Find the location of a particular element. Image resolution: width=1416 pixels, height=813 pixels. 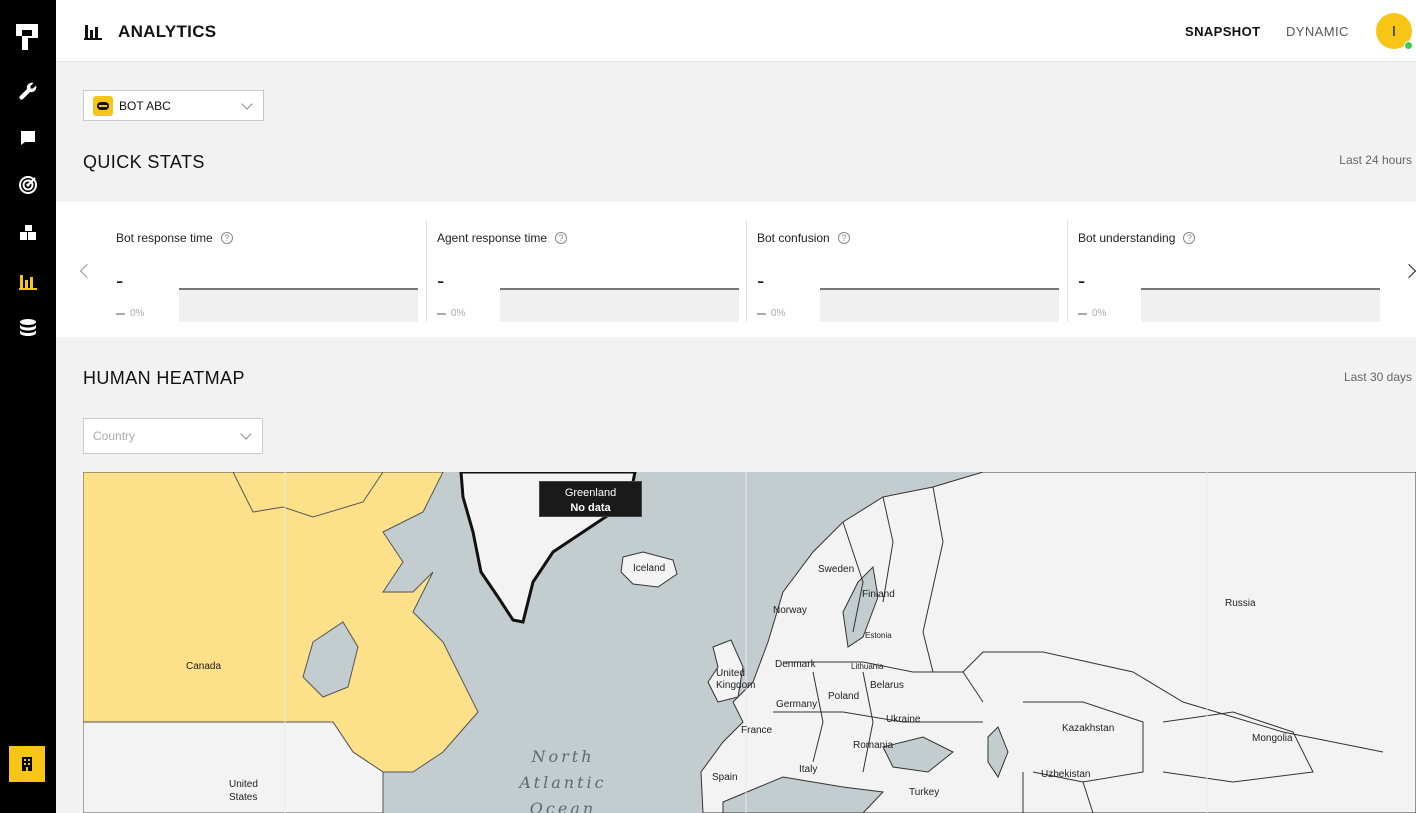

stat-card-agent-response-time: Agent response time? - 0% is located at coordinates (586, 271).